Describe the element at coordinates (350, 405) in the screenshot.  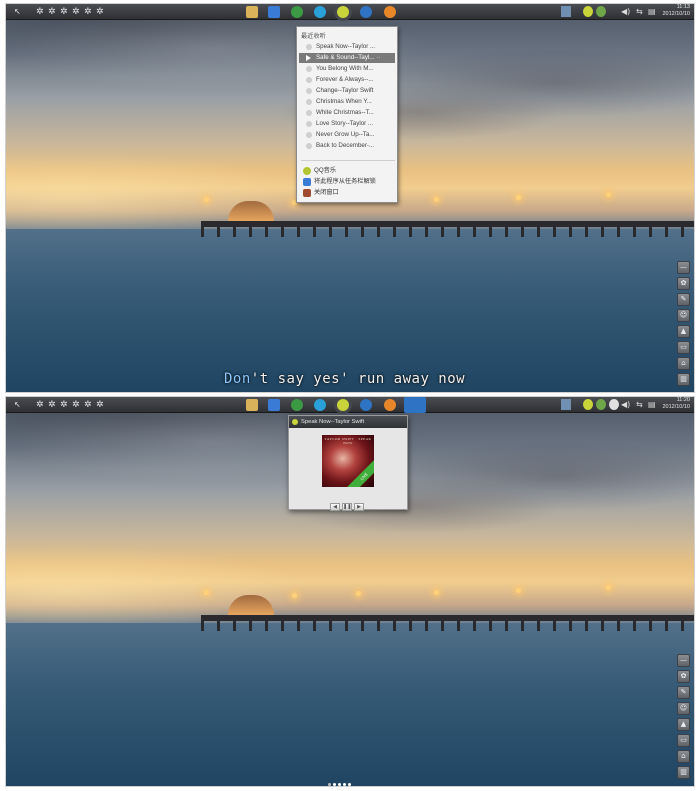
I see `taskbar: ↖ ✲ ✲ ✲ ✲ ✲ ✲ ◀) ⇆ ▤ 11:20 2012/10/10` at that location.